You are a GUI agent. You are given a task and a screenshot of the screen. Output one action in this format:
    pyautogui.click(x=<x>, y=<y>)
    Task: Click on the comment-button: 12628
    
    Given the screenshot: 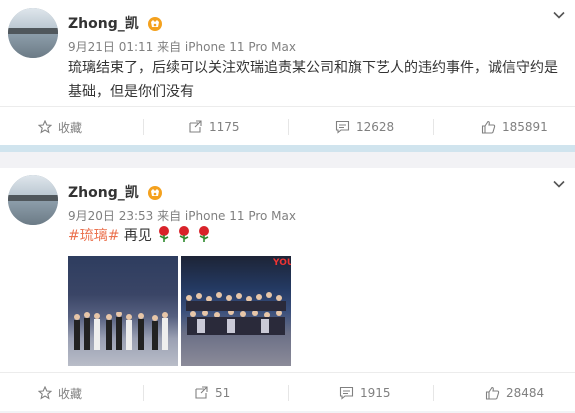 What is the action you would take?
    pyautogui.click(x=364, y=127)
    